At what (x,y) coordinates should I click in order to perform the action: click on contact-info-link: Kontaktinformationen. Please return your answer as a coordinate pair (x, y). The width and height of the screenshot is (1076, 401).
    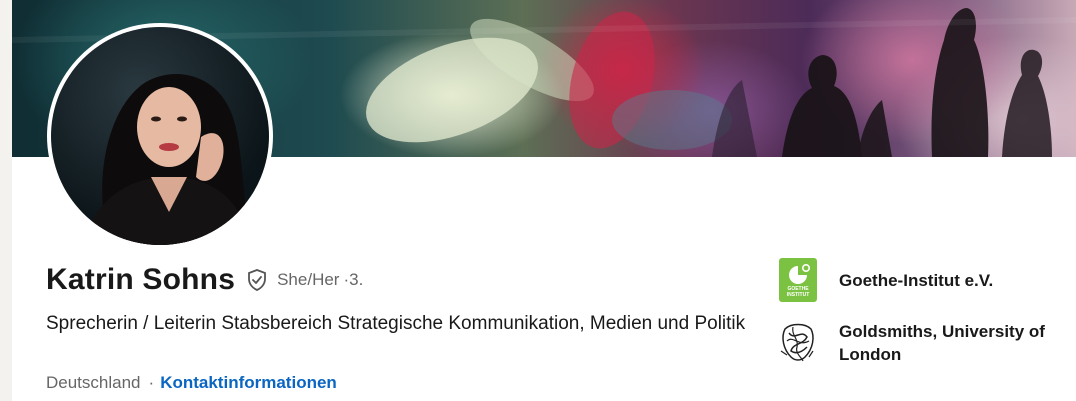
    Looking at the image, I should click on (248, 383).